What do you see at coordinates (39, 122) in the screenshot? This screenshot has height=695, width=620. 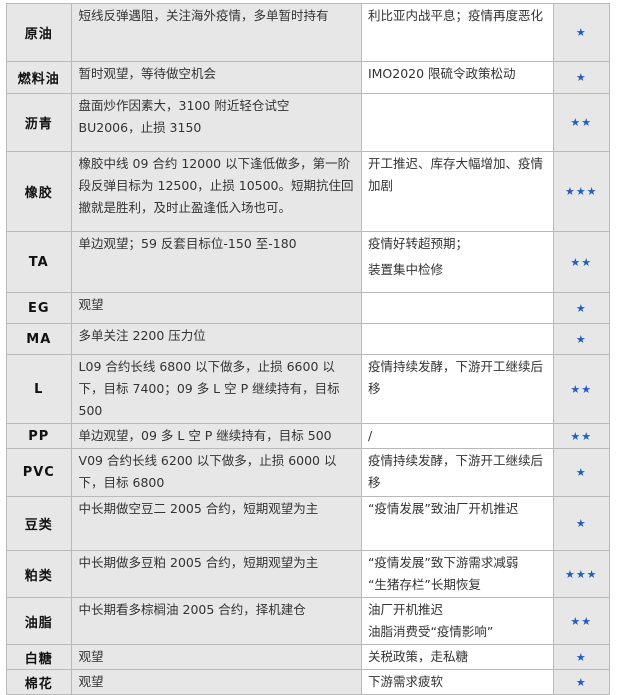 I see `product-name: 沥青` at bounding box center [39, 122].